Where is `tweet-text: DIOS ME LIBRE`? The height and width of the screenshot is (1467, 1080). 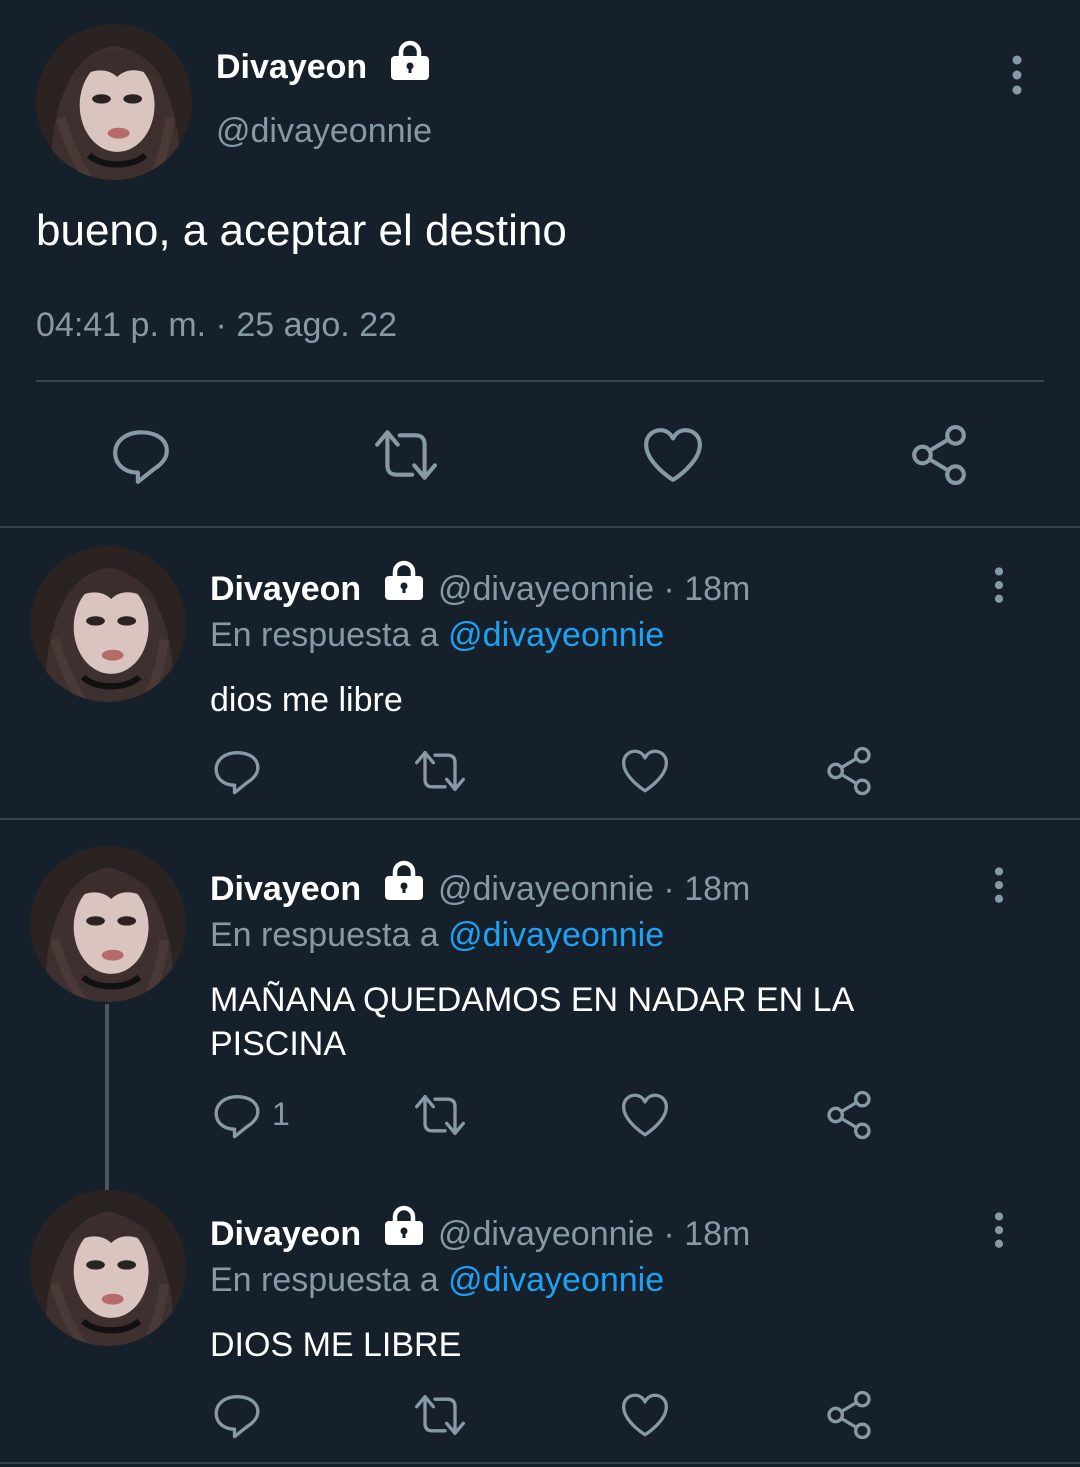 tweet-text: DIOS ME LIBRE is located at coordinates (336, 1345).